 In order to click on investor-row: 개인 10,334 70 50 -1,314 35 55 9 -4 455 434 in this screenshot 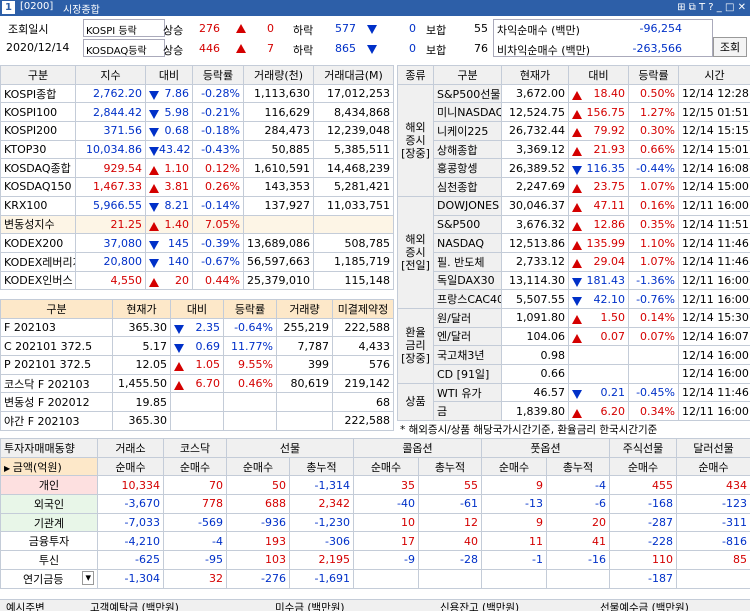, I will do `click(375, 485)`.